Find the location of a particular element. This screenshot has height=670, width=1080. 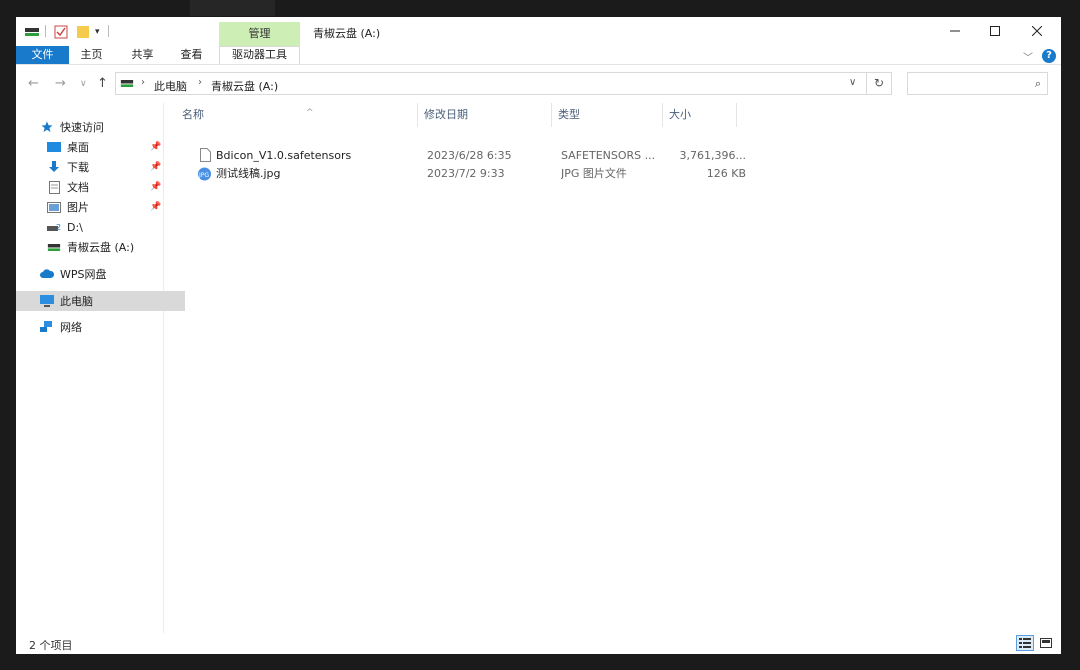

drive-location-icon is located at coordinates (127, 85).